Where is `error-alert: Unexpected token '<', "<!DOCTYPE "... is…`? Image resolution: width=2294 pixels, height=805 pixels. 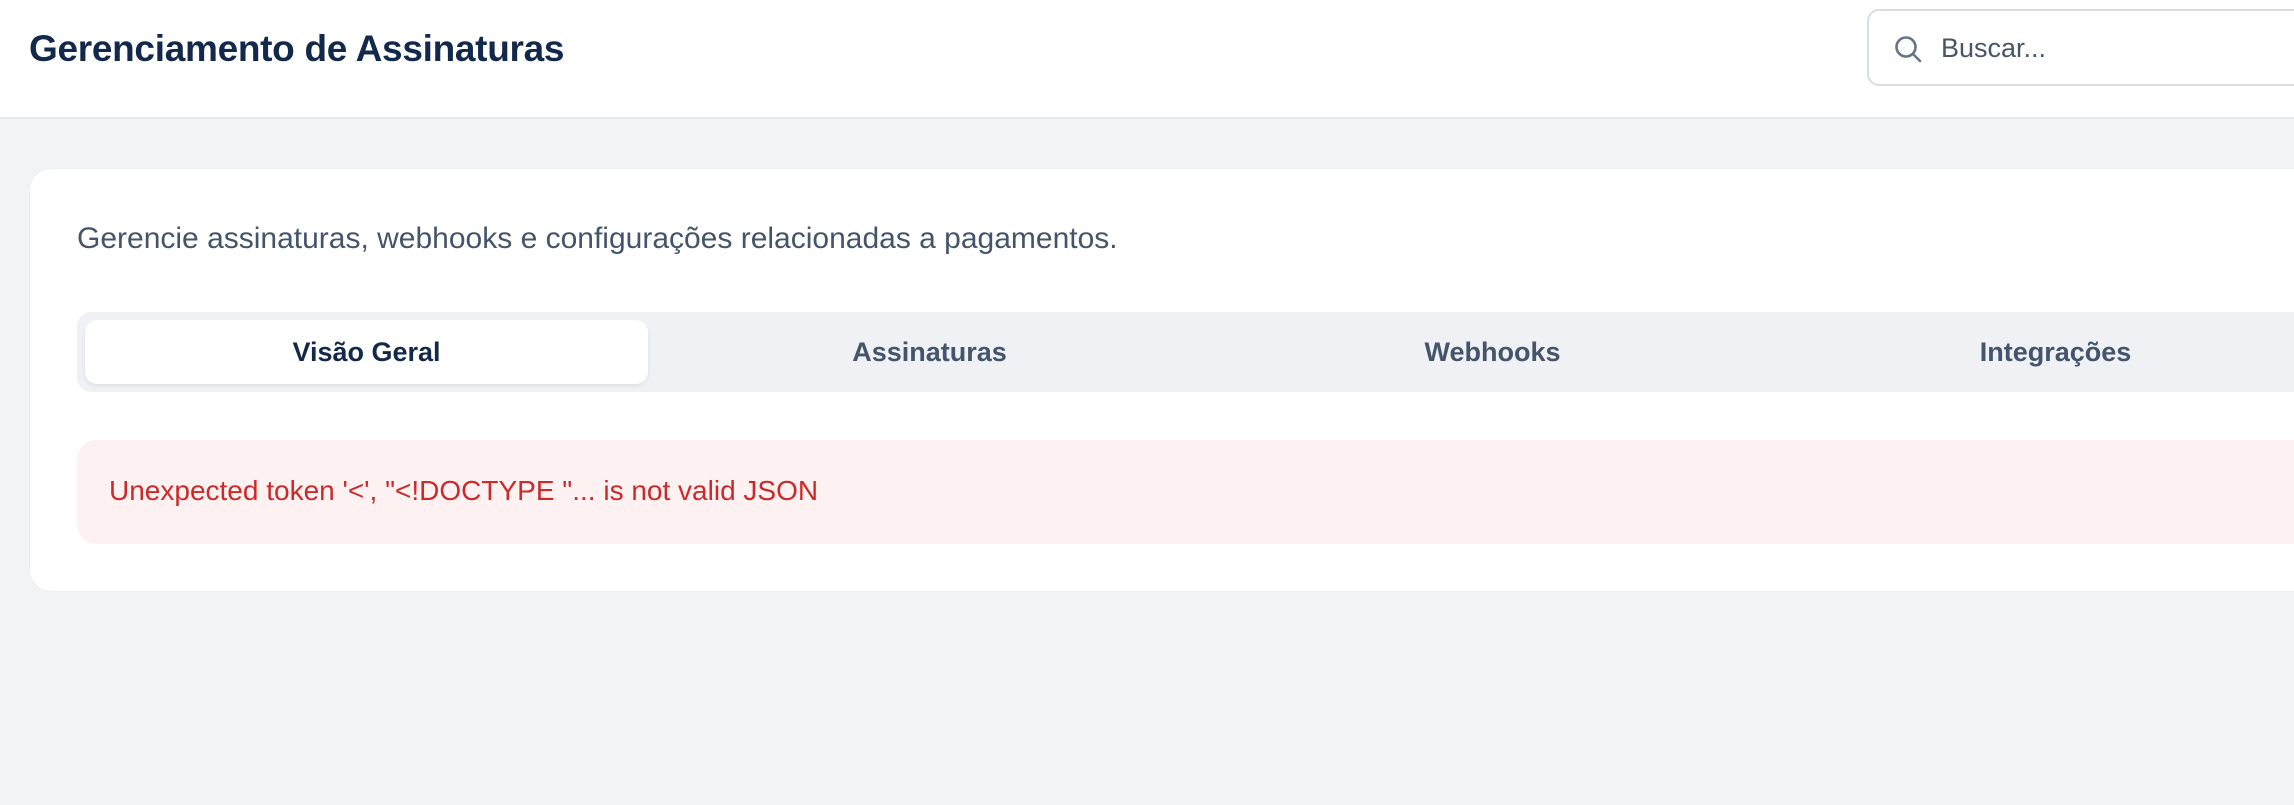 error-alert: Unexpected token '<', "<!DOCTYPE "... is… is located at coordinates (1185, 492).